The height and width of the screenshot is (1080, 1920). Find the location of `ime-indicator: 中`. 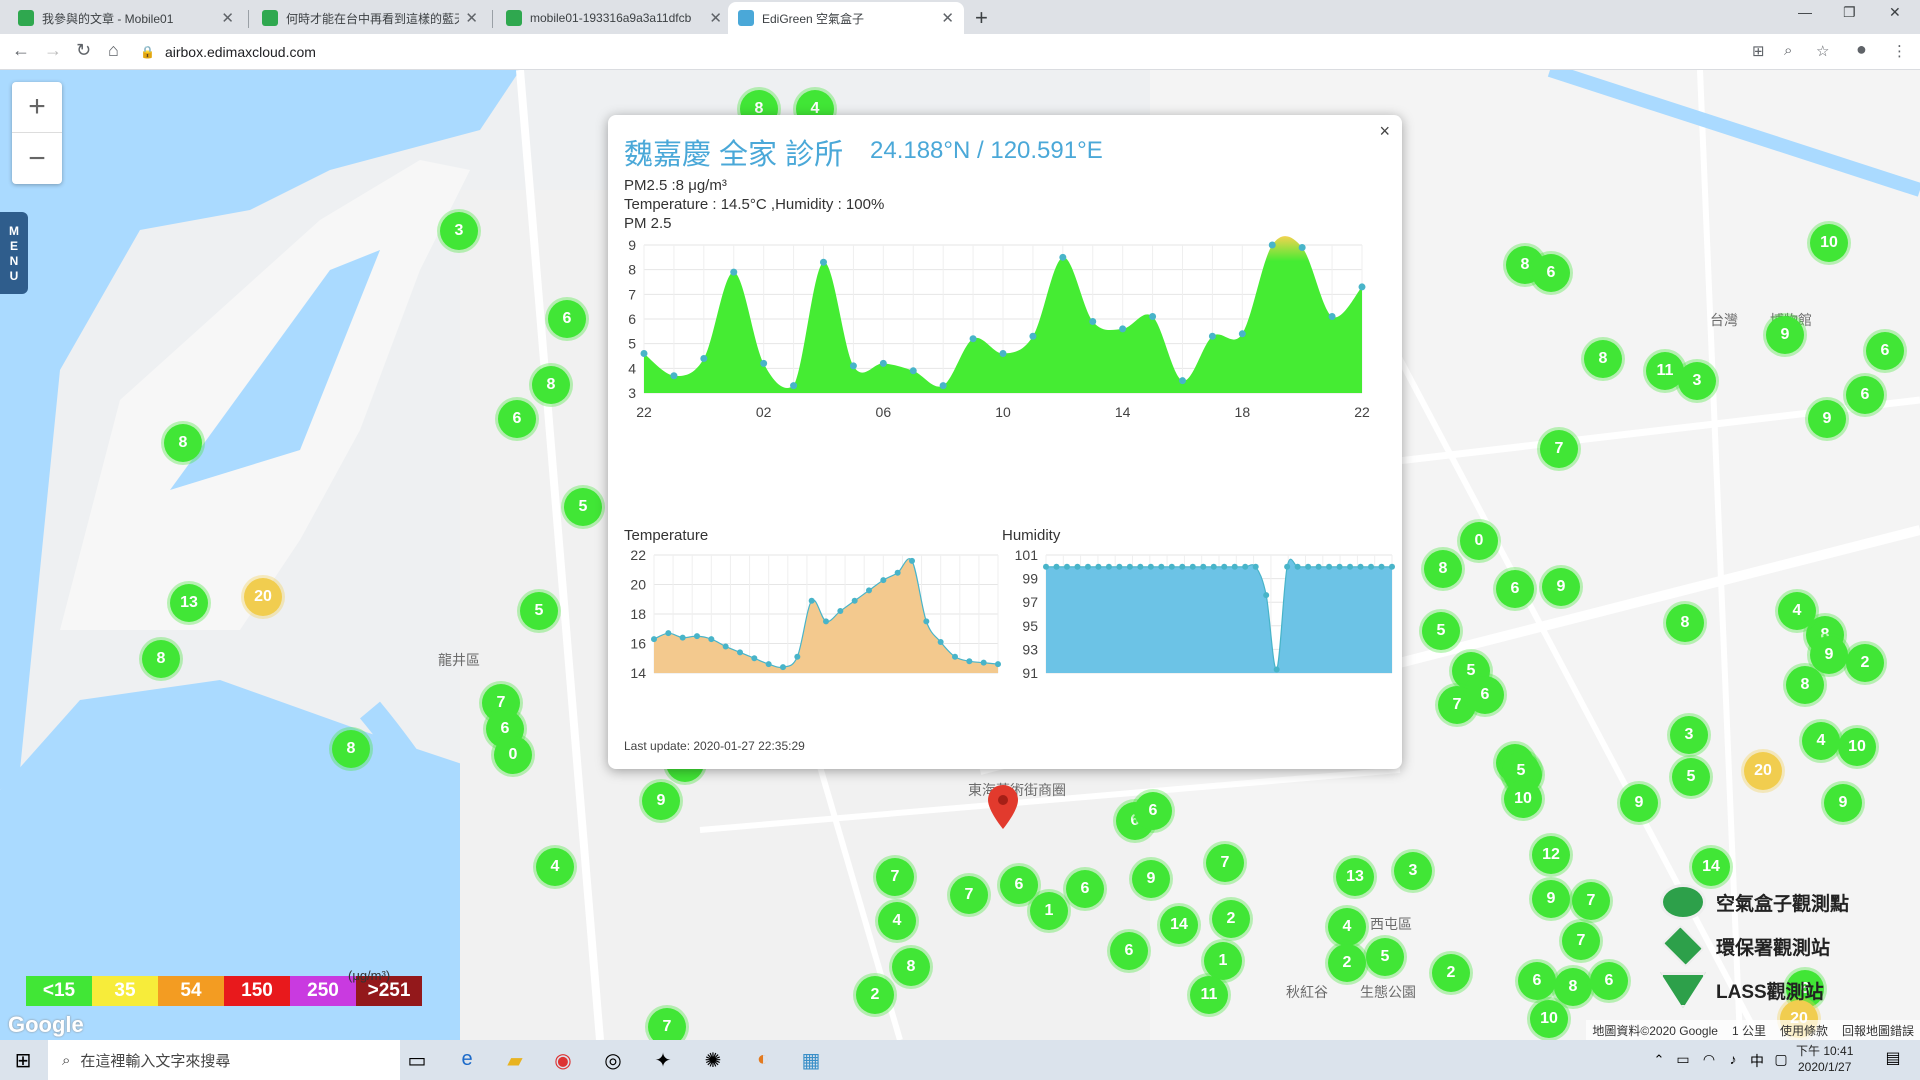

ime-indicator: 中 is located at coordinates (1757, 1063).